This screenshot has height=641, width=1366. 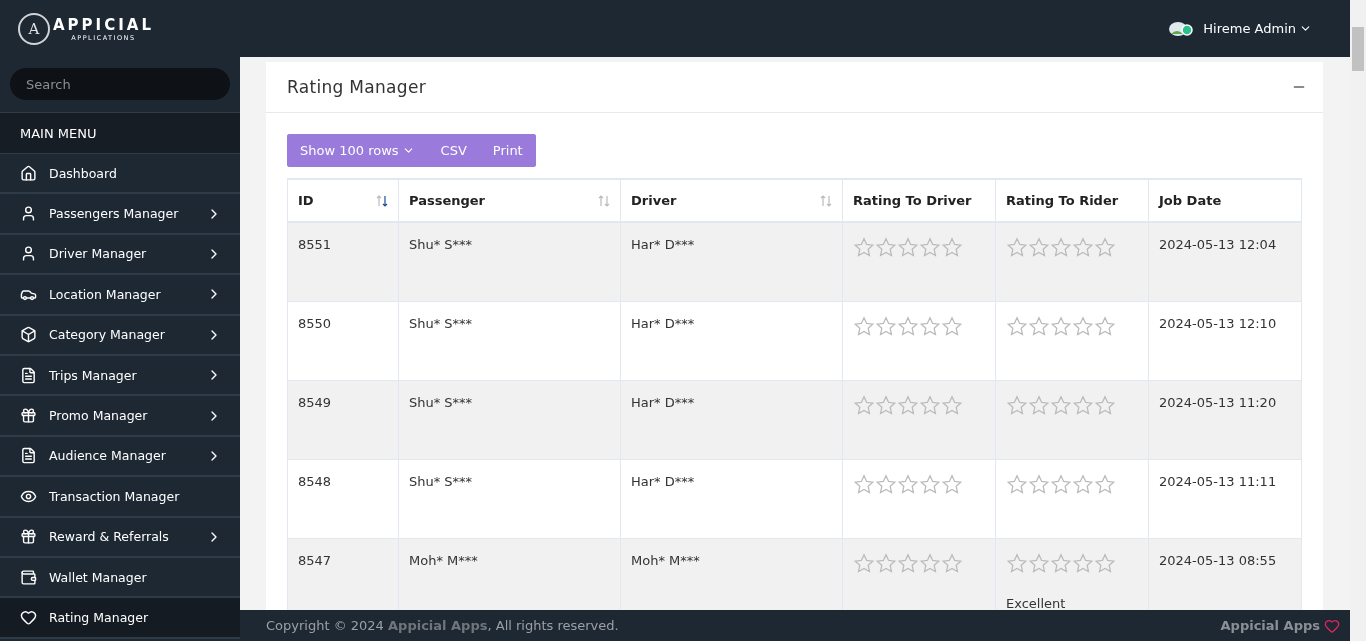 I want to click on menu-item: Rating Manager, so click(x=120, y=618).